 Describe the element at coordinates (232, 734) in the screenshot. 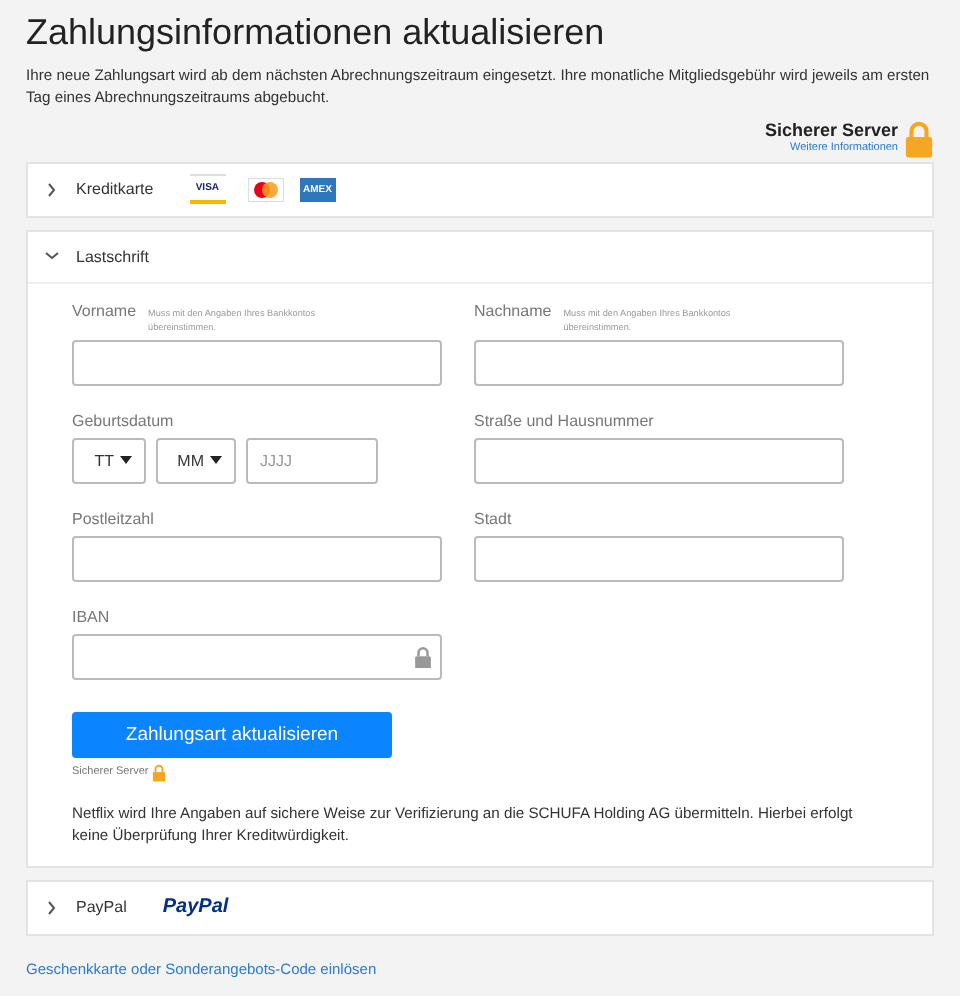

I see `submit-button: Zahlungsart aktualisieren` at that location.